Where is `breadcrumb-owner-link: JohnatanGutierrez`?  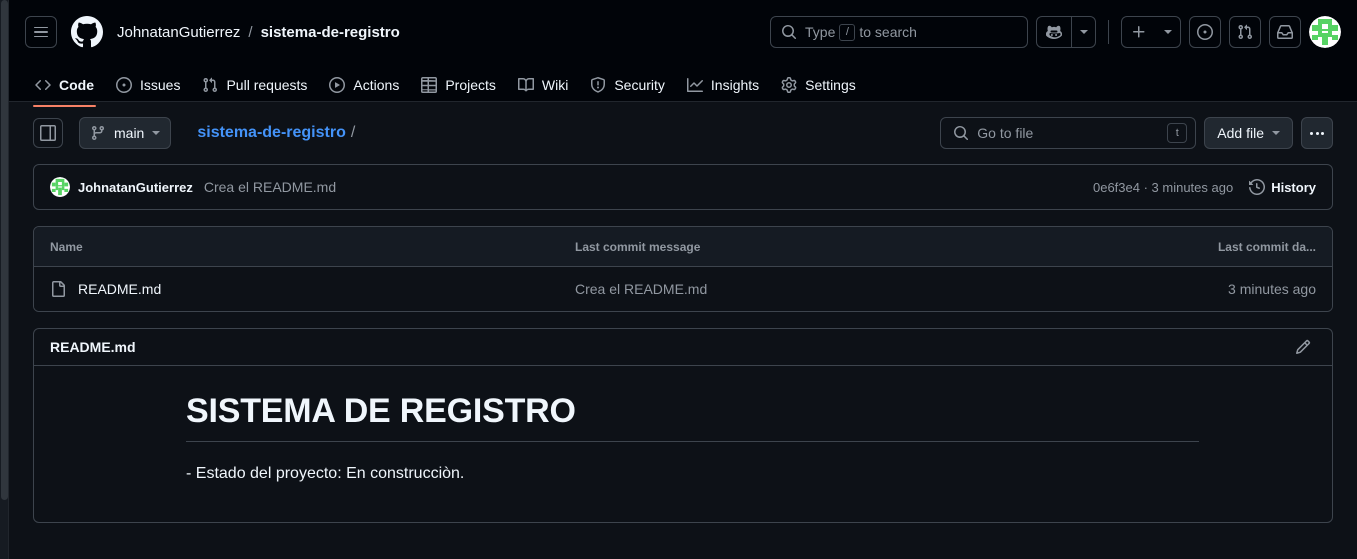 breadcrumb-owner-link: JohnatanGutierrez is located at coordinates (178, 32).